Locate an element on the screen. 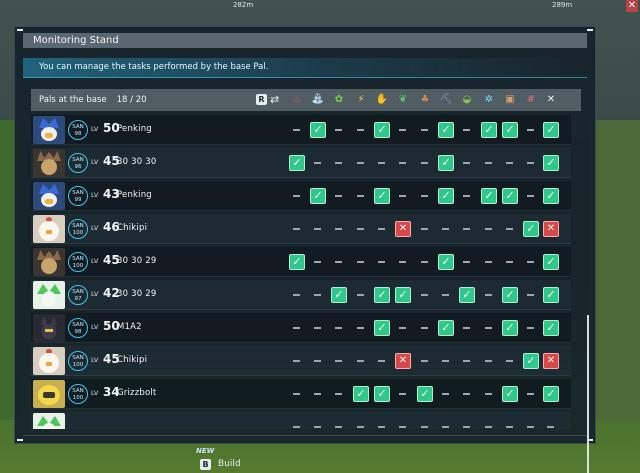  farming-icon: # is located at coordinates (531, 100).